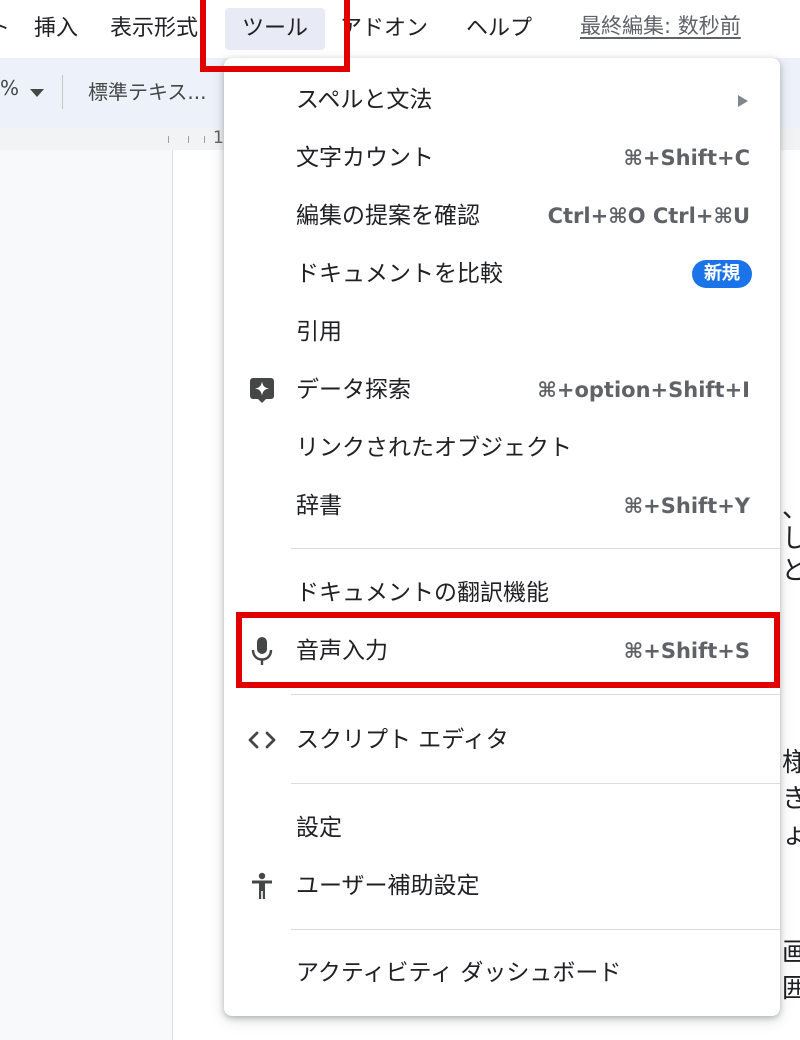 The width and height of the screenshot is (800, 1040). What do you see at coordinates (218, 138) in the screenshot?
I see `ruler-number: 1` at bounding box center [218, 138].